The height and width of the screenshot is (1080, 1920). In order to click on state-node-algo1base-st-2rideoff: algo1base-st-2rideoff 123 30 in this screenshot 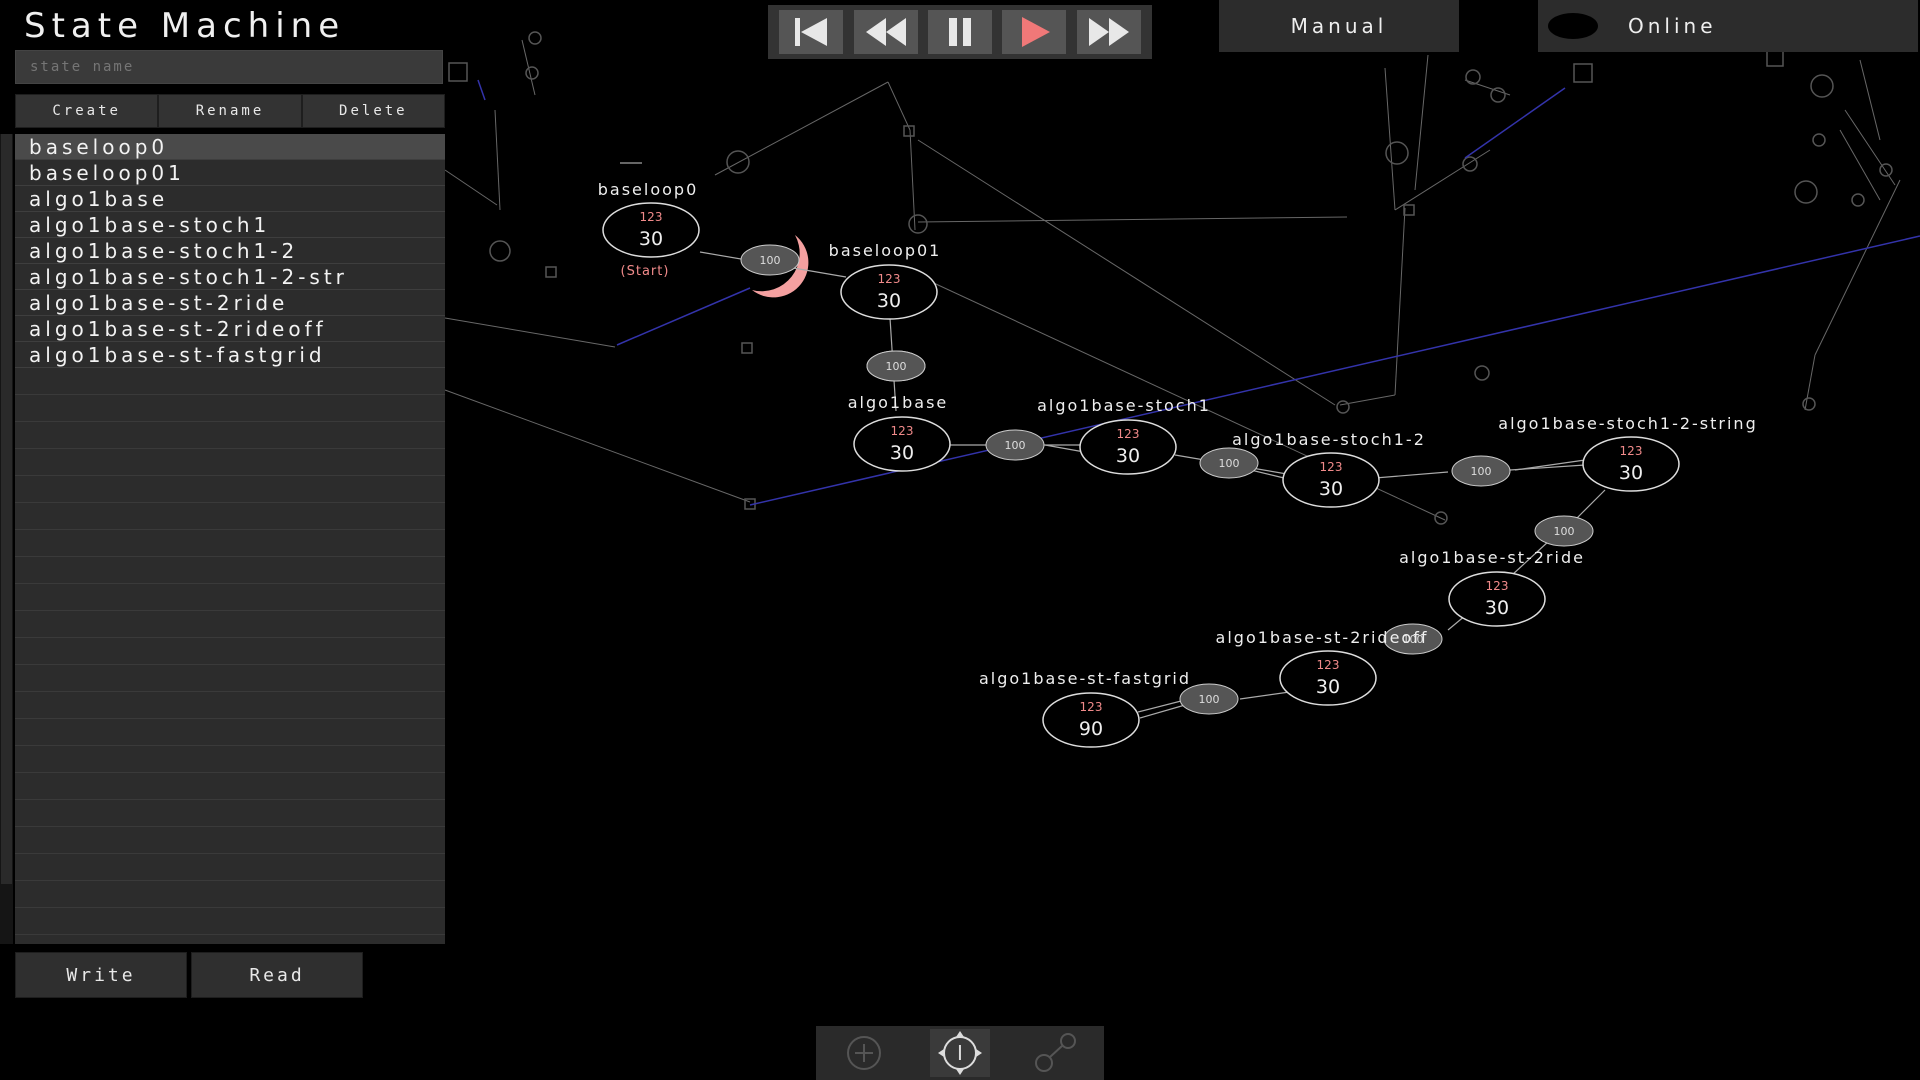, I will do `click(1322, 667)`.